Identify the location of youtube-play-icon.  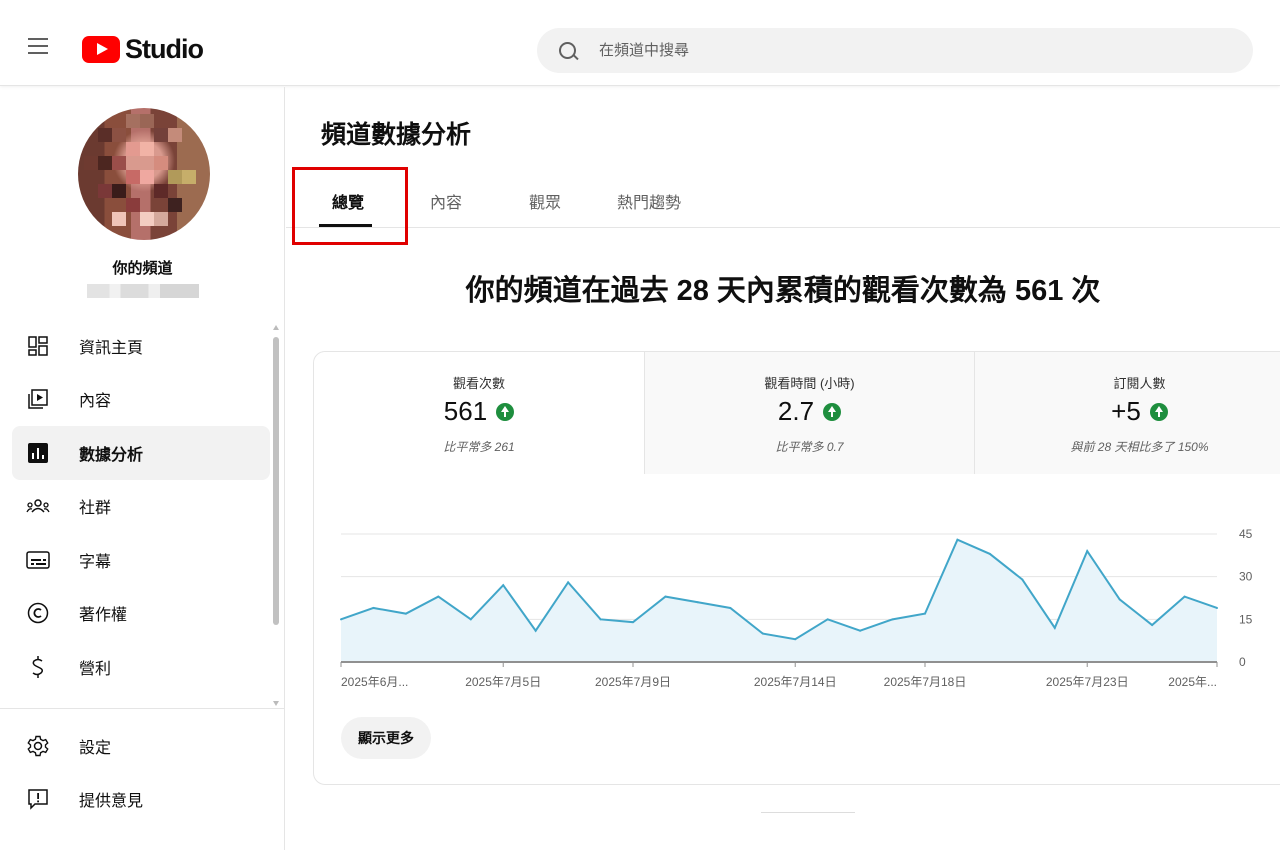
(101, 49).